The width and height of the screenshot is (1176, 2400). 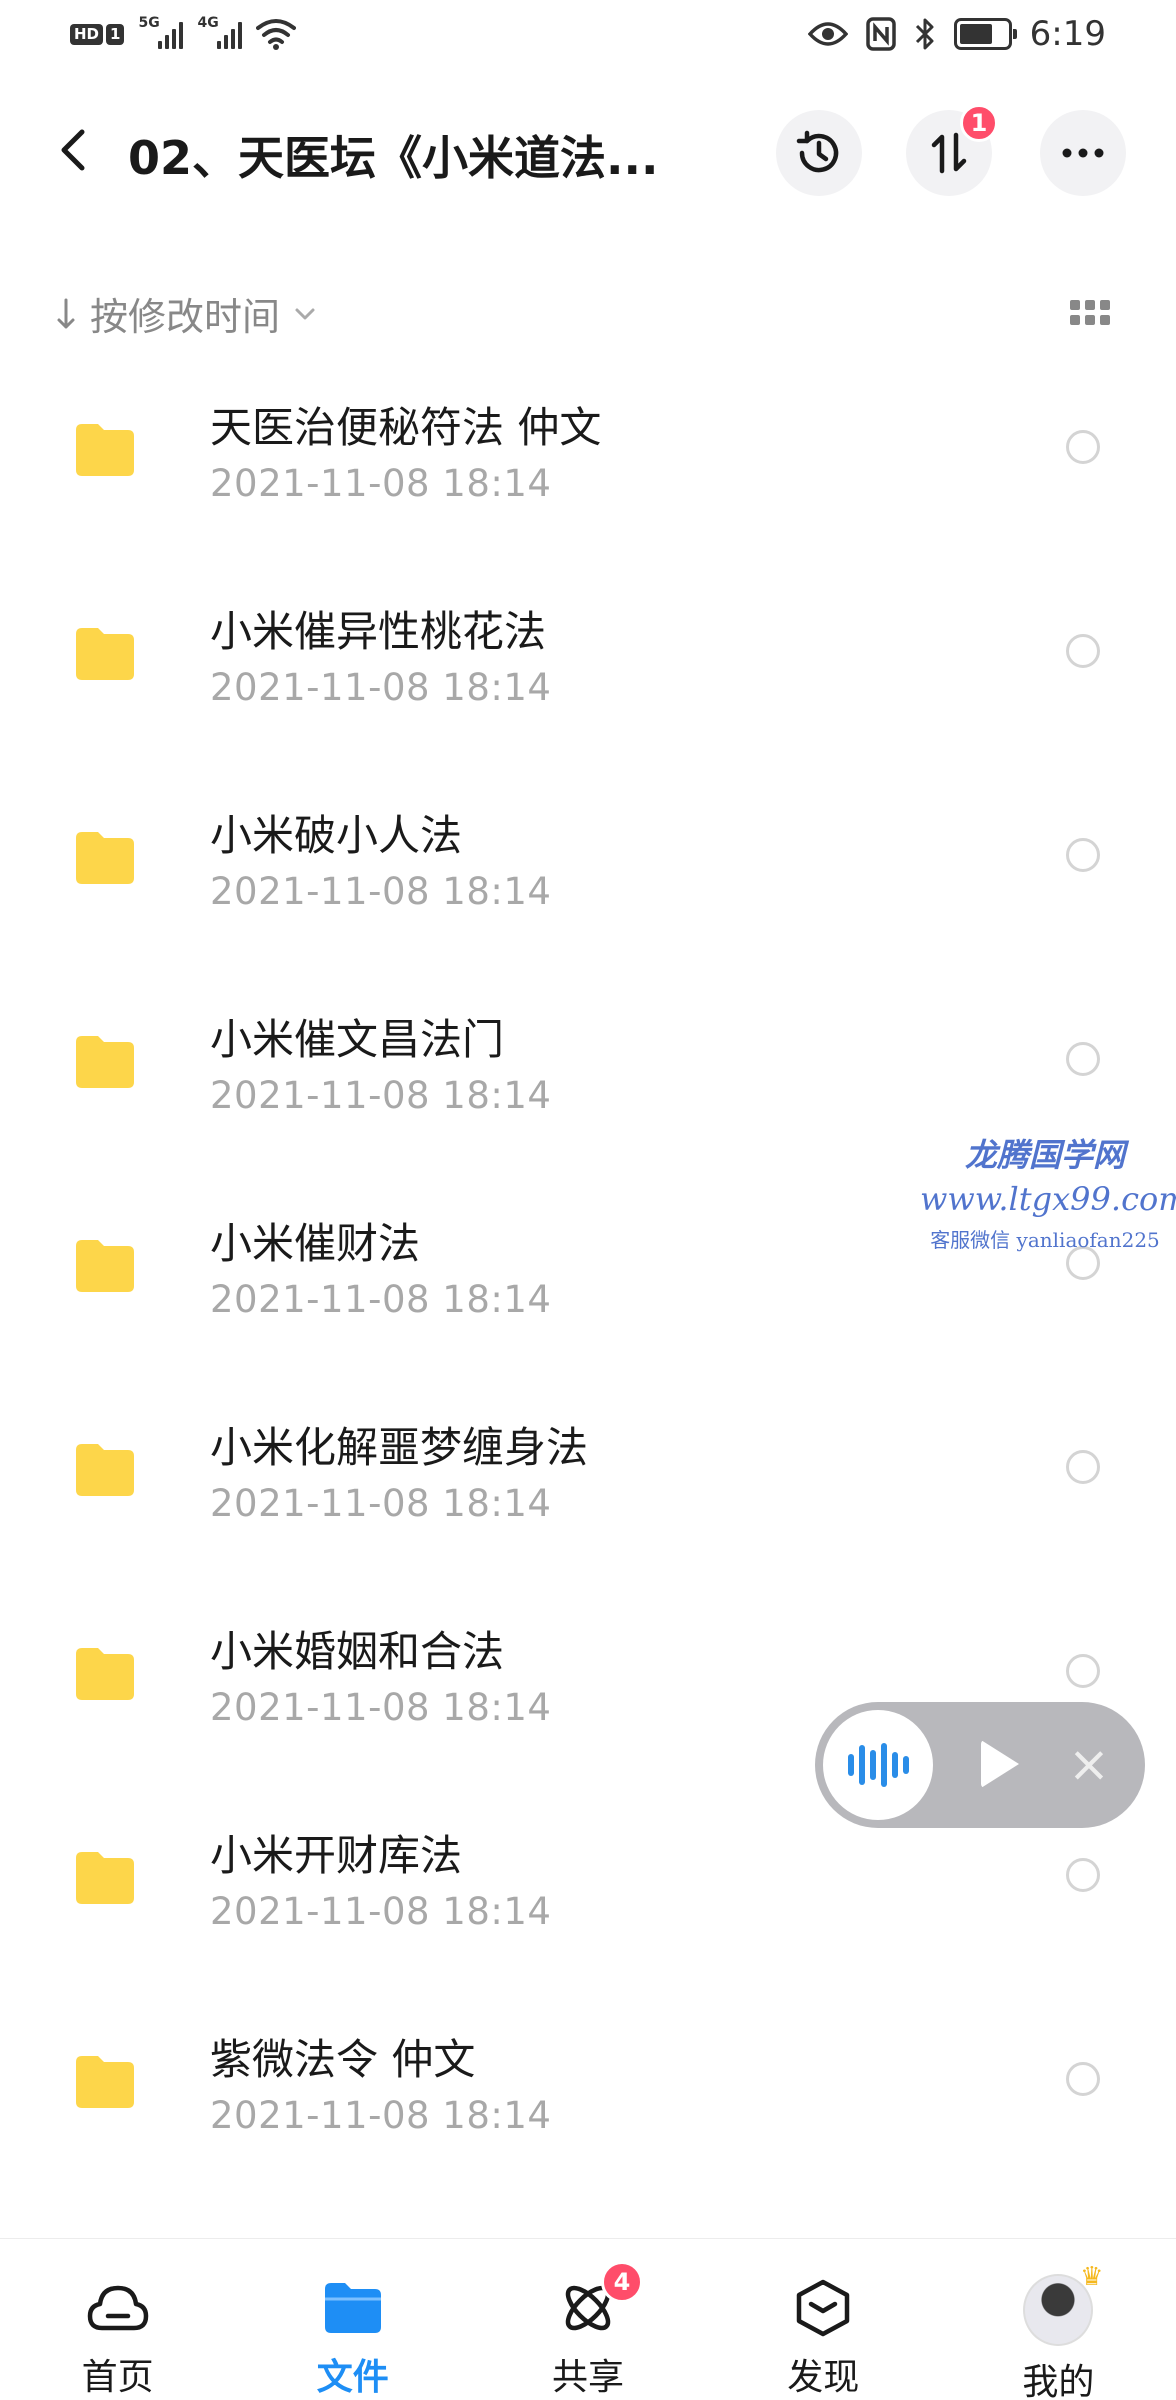 I want to click on transfer-badge: 1, so click(x=979, y=123).